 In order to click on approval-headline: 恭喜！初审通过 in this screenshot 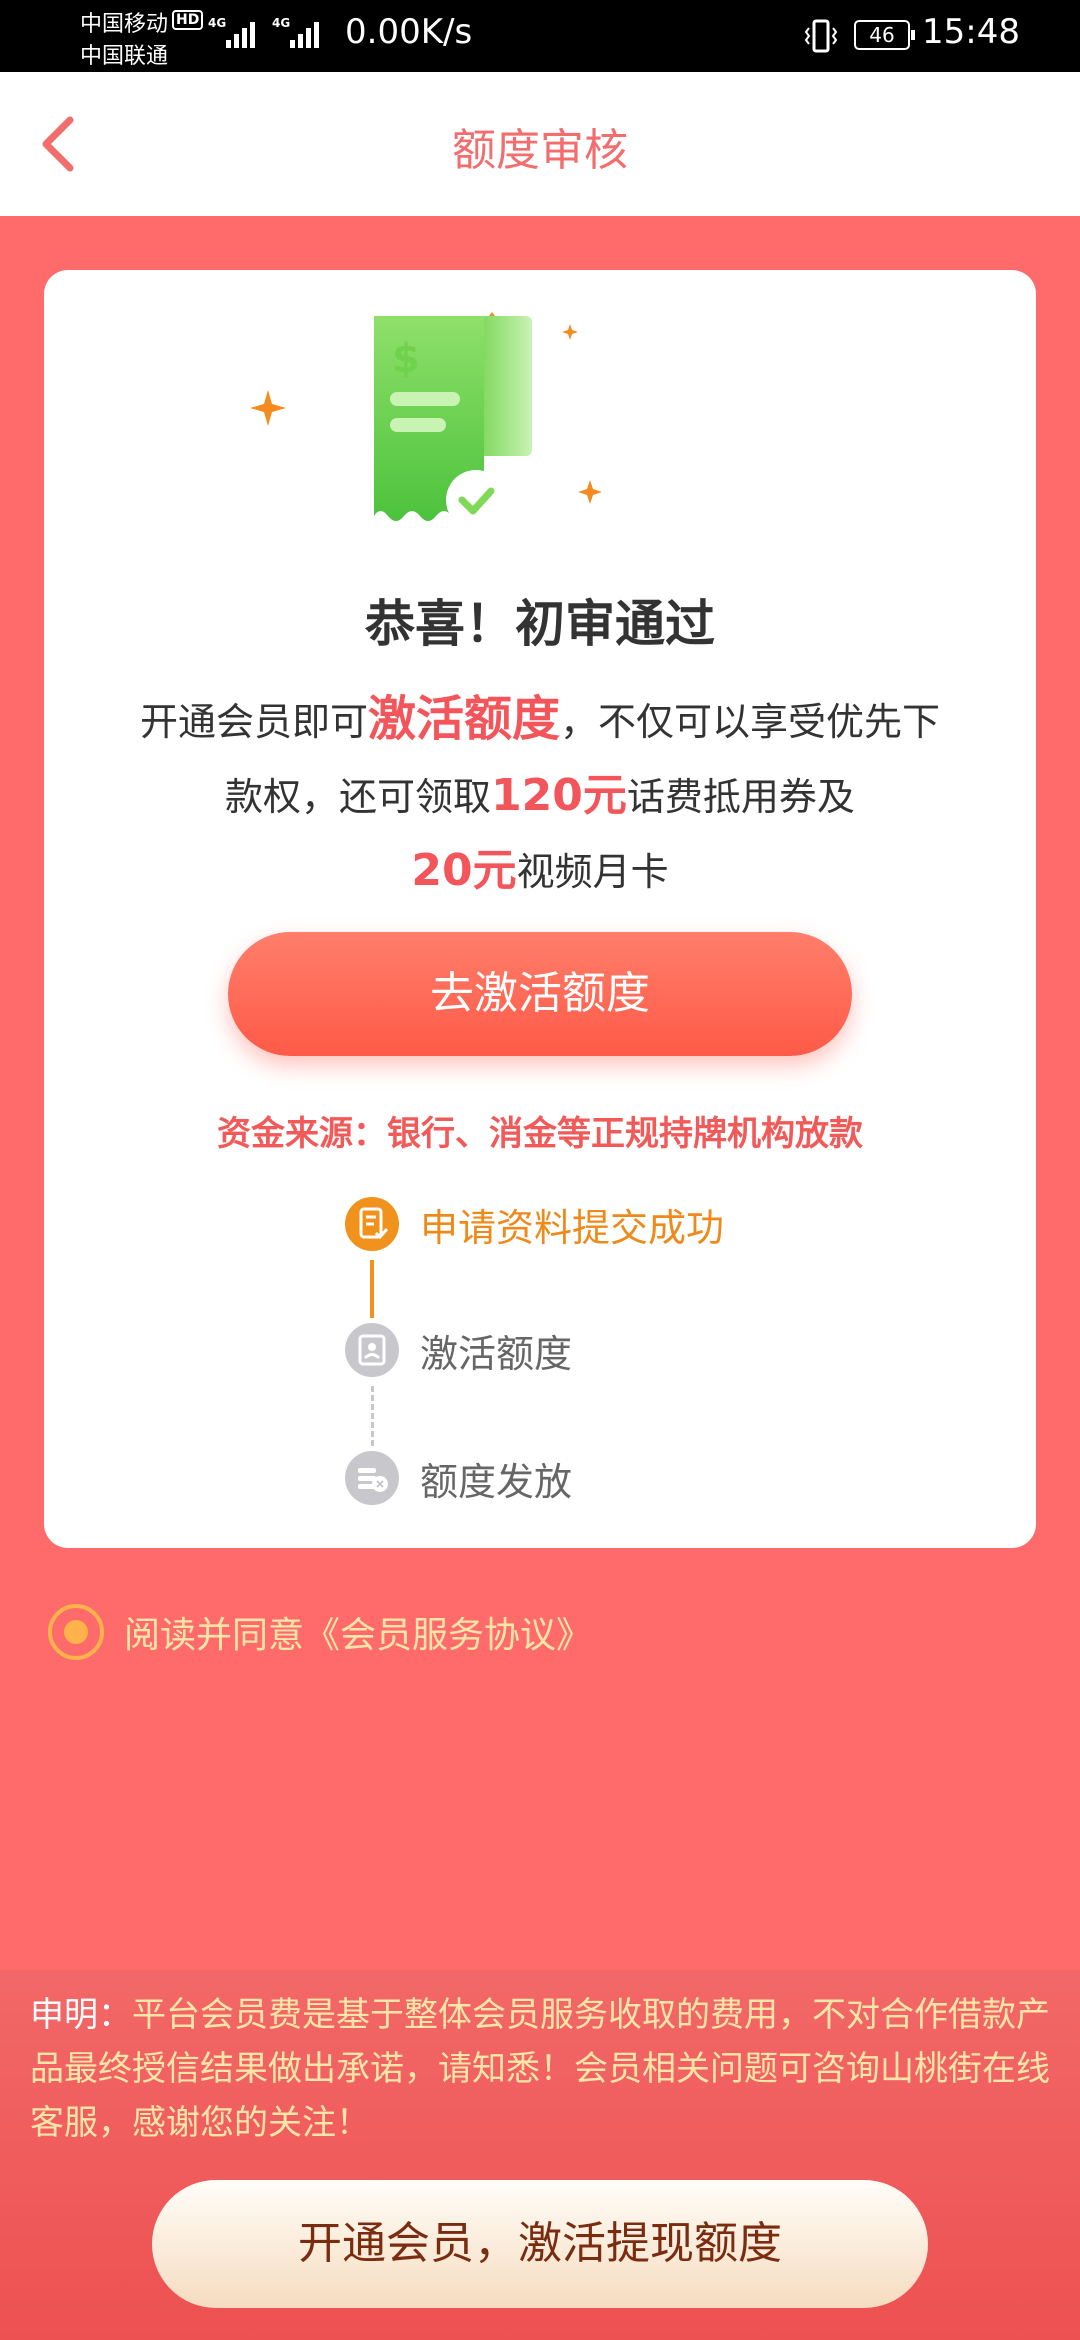, I will do `click(540, 624)`.